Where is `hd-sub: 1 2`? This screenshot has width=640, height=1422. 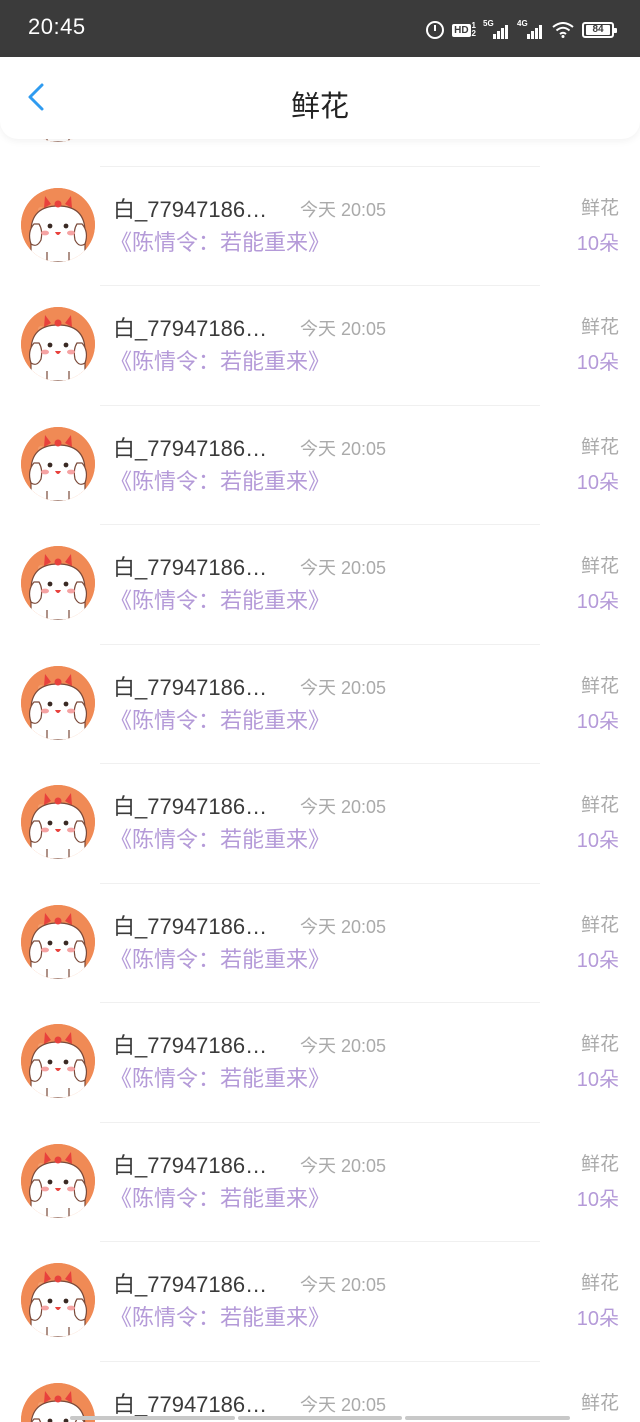 hd-sub: 1 2 is located at coordinates (474, 30).